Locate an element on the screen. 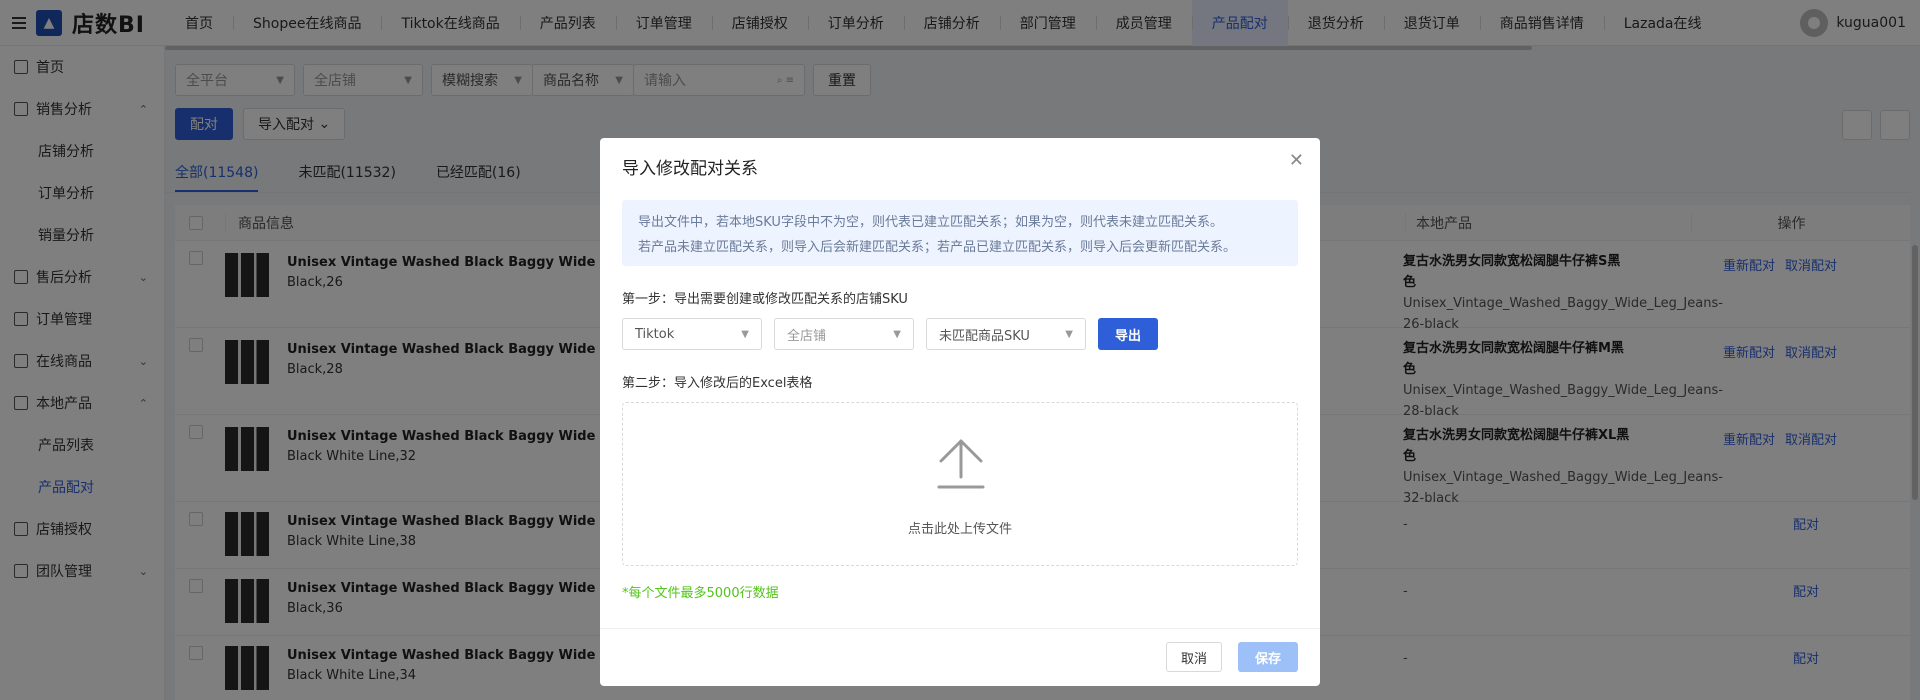  export-controls: Tiktok ▼ 全店铺 ▼ 未匹配商品SKU ▼ 导出 is located at coordinates (890, 334).